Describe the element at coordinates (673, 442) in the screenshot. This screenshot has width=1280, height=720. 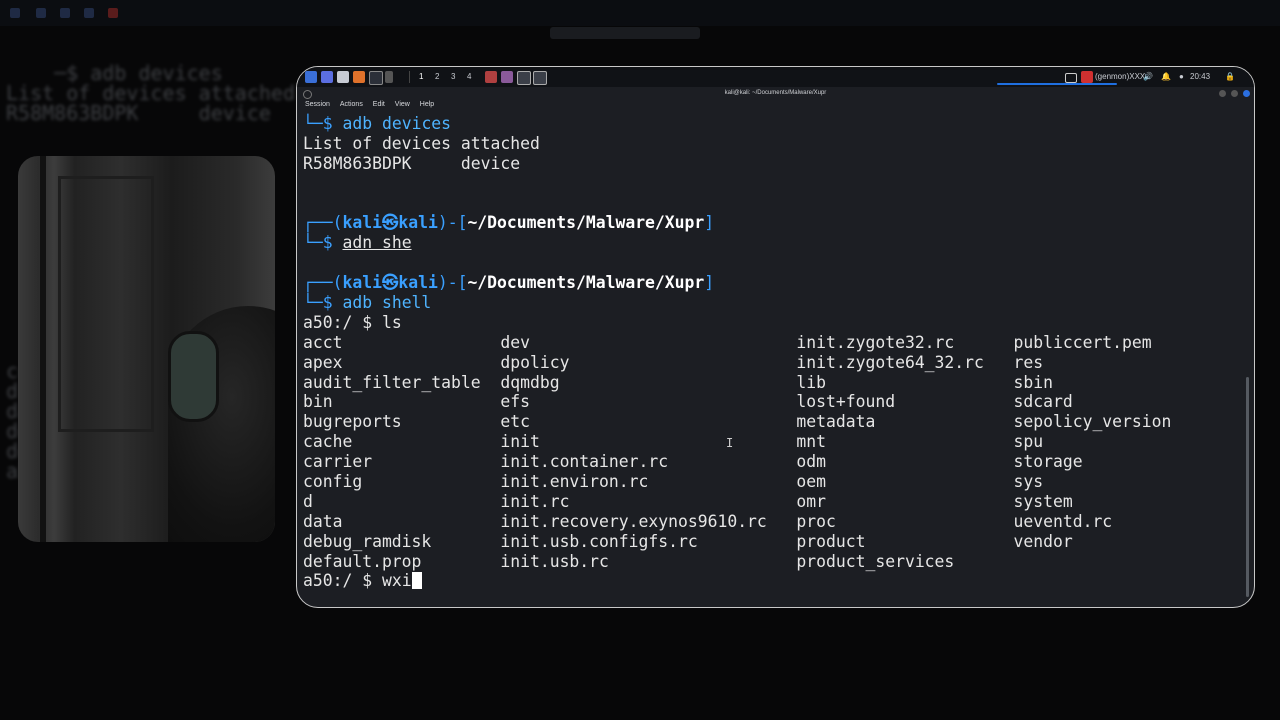
I see `ls-row: cache init mnt spu` at that location.